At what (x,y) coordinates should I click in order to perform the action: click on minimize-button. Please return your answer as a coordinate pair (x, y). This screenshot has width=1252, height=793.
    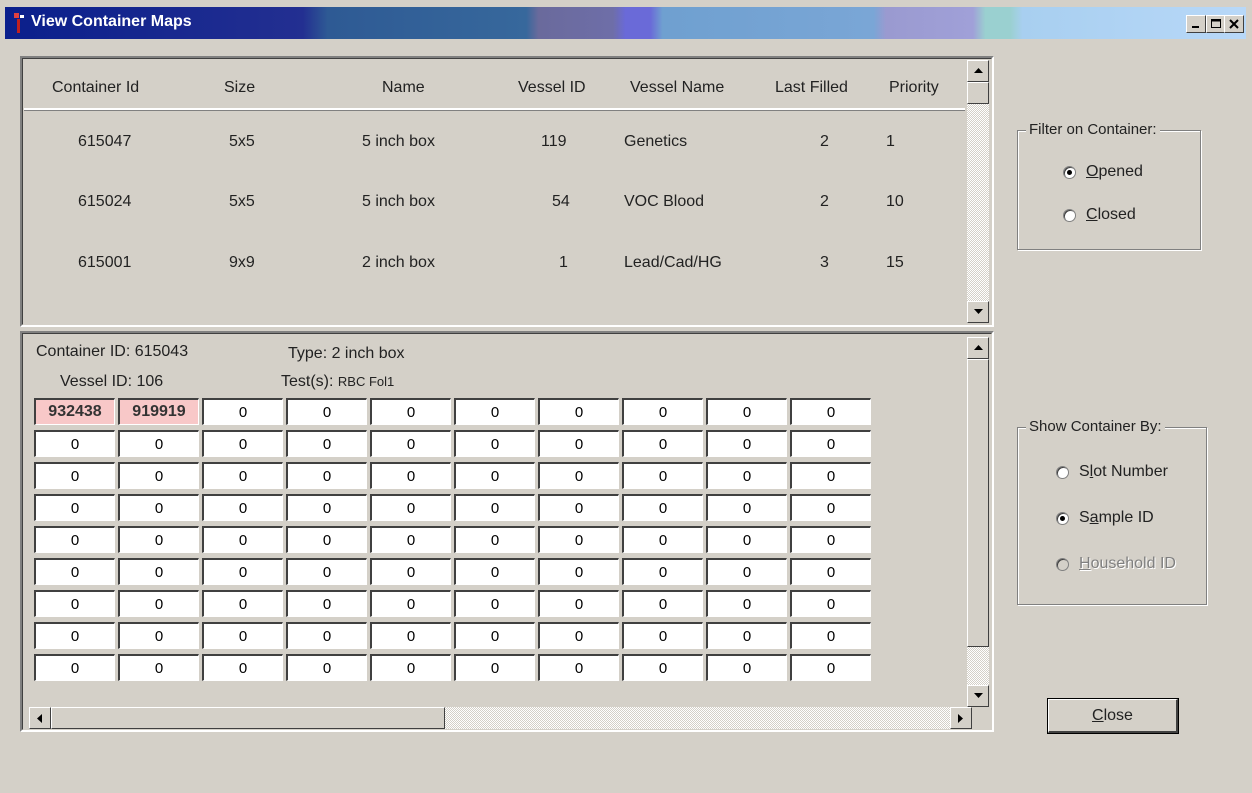
    Looking at the image, I should click on (1196, 24).